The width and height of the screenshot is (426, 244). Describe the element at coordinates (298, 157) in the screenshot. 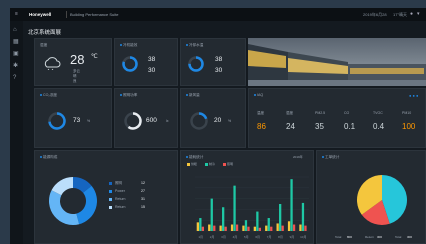

I see `bar-card-subtitle: 2019年` at that location.